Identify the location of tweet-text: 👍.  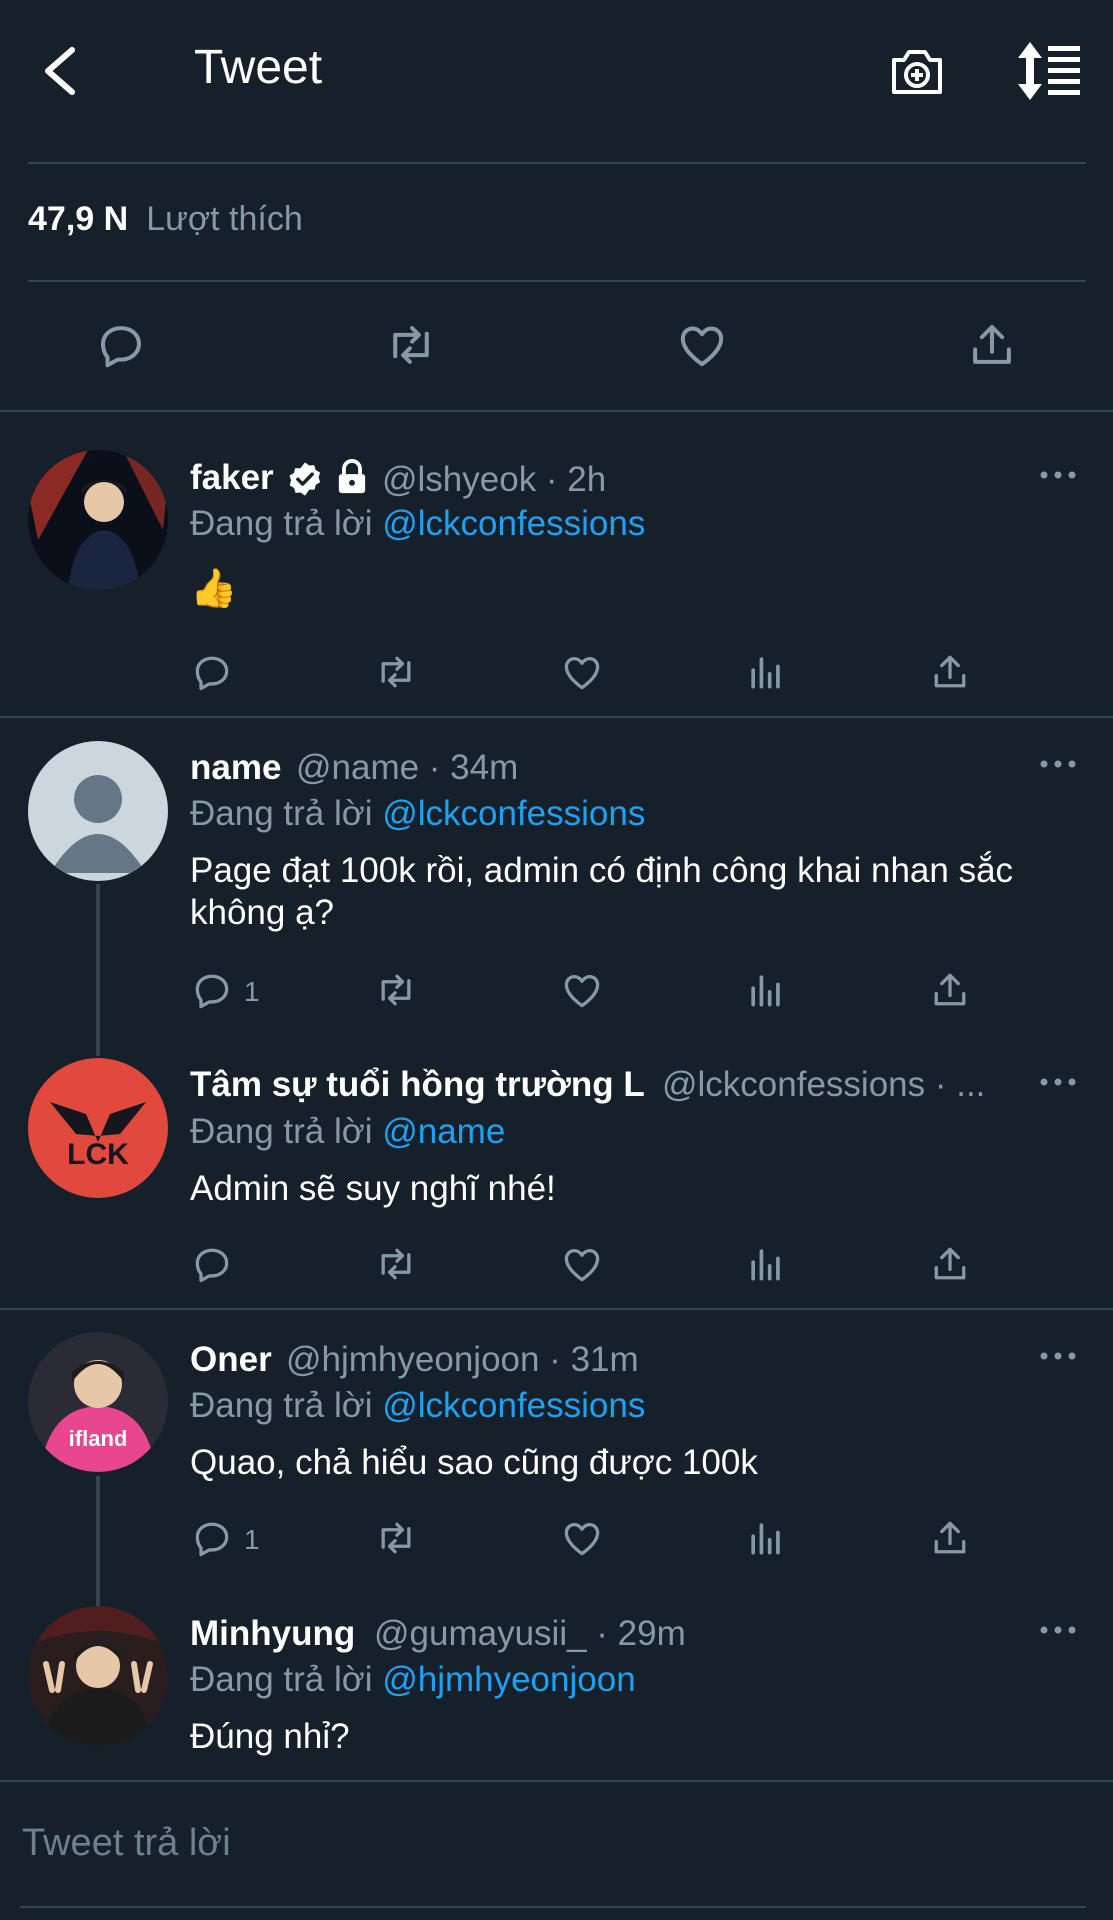
(214, 589).